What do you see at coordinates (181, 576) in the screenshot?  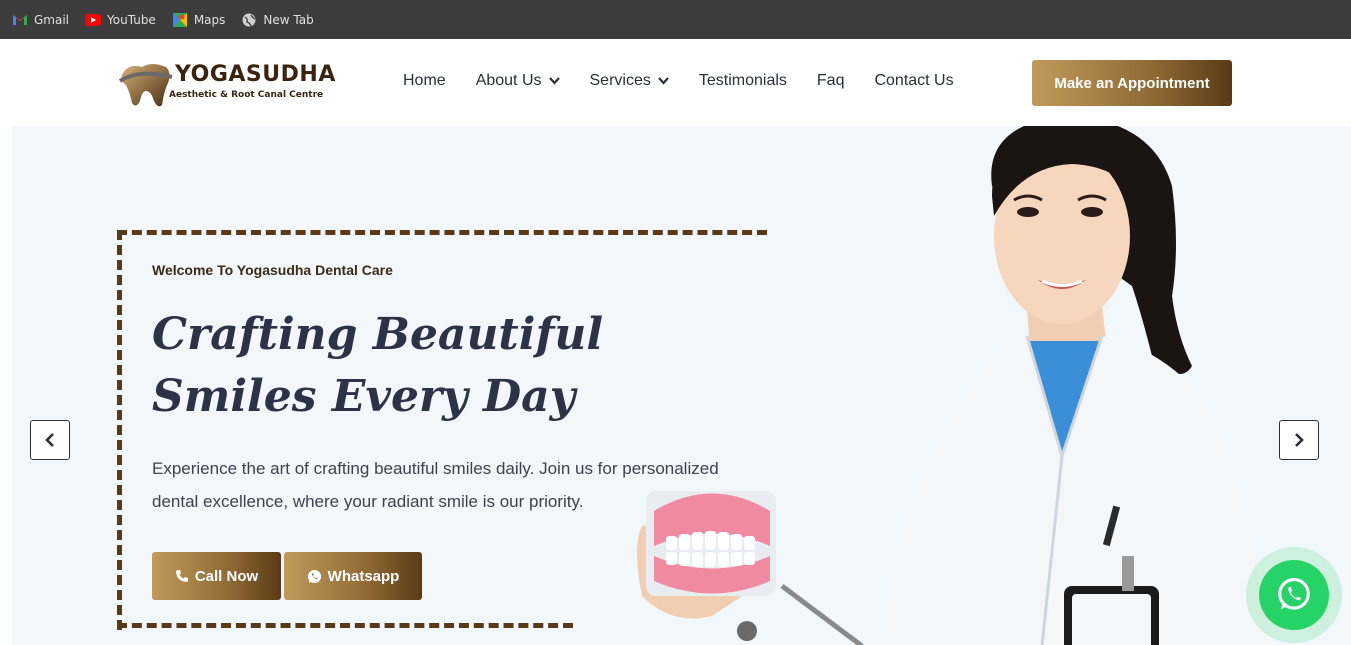 I see `phone-icon` at bounding box center [181, 576].